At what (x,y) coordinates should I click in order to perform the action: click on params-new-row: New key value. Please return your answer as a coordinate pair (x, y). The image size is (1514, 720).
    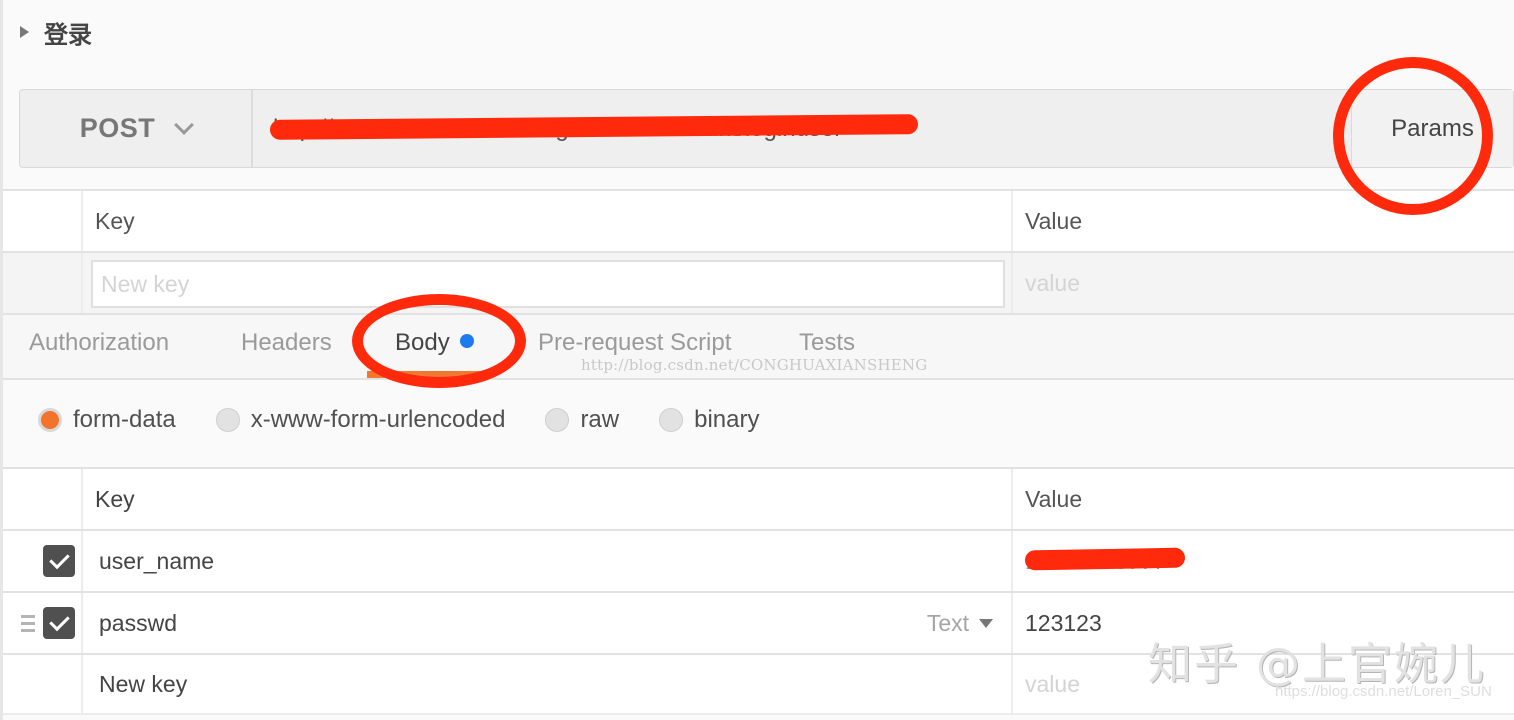
    Looking at the image, I should click on (758, 282).